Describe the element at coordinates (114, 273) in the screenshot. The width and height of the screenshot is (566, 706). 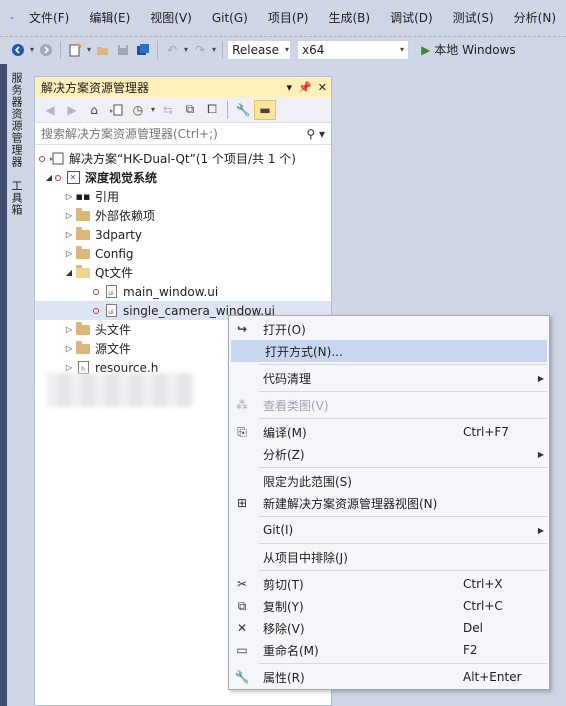
I see `folder-qt-label: Qt文件` at that location.